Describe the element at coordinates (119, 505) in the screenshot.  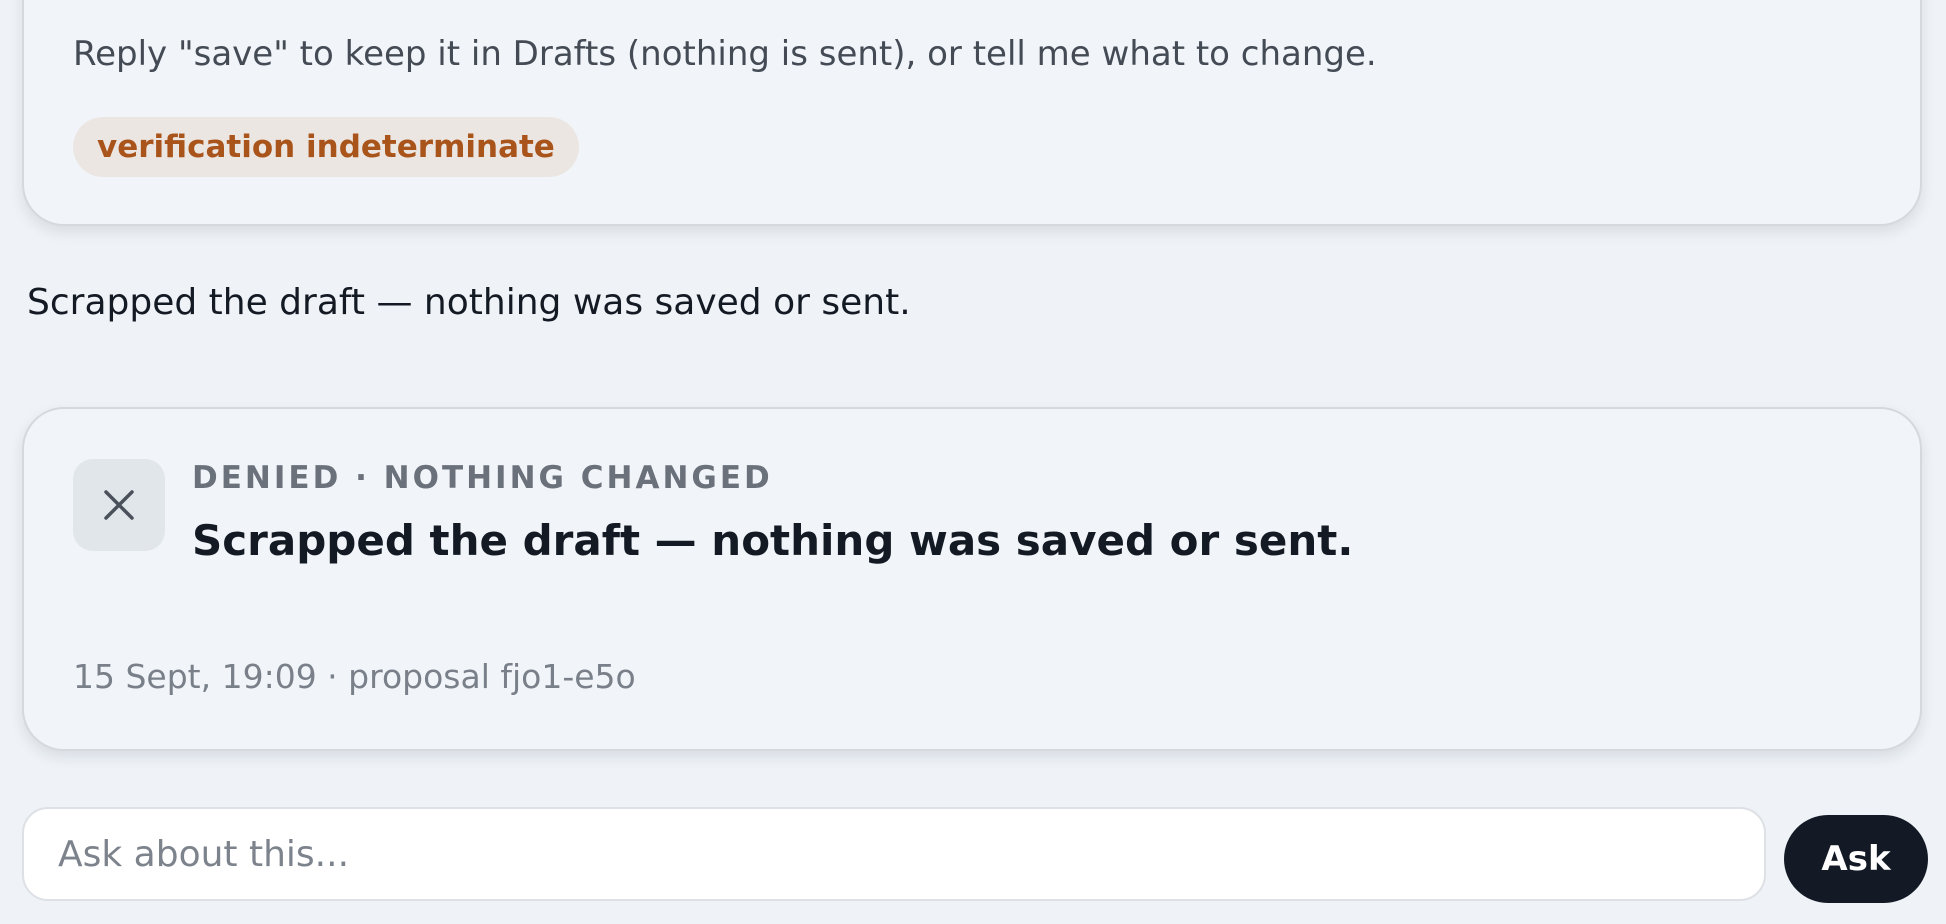
I see `close-icon` at that location.